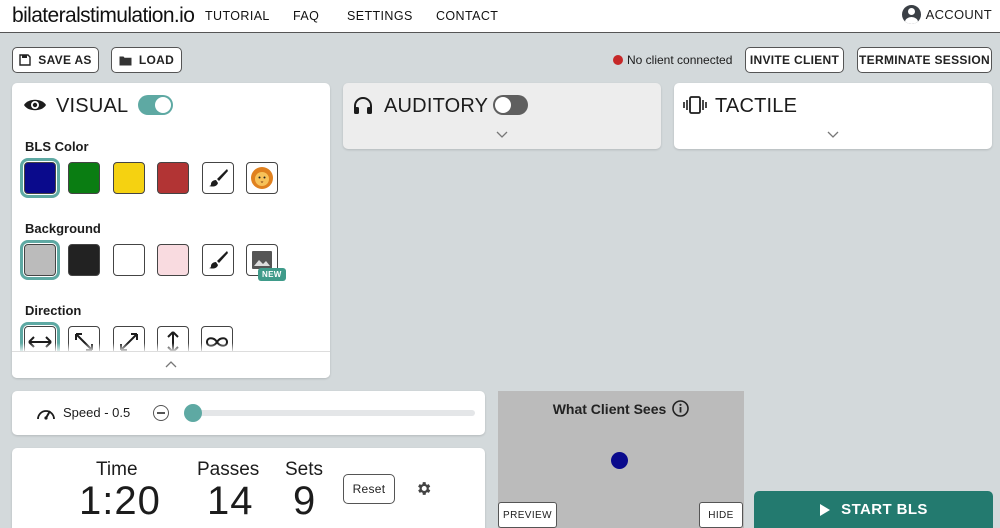 This screenshot has height=528, width=1000. Describe the element at coordinates (237, 16) in the screenshot. I see `nav-tutorial: TUTORIAL` at that location.